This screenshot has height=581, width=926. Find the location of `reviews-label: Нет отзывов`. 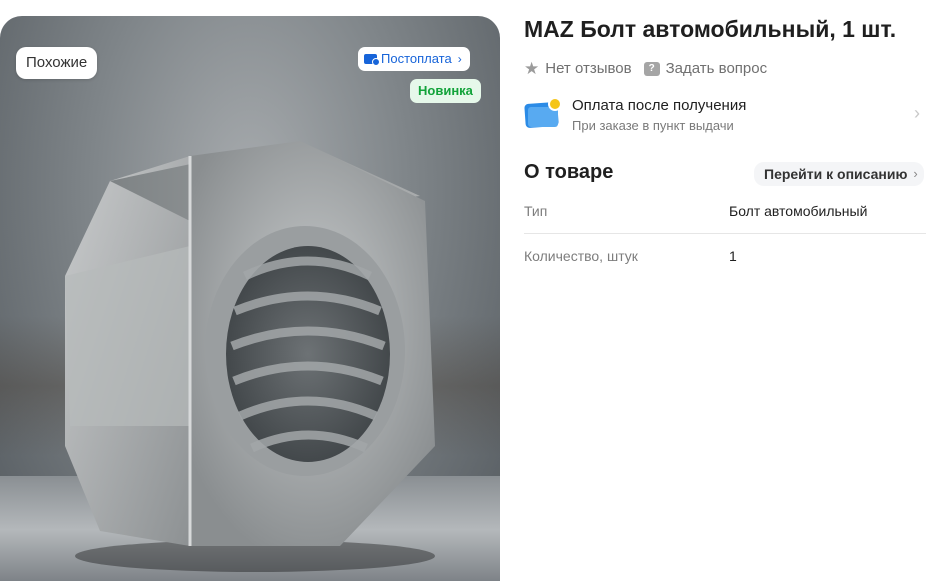

reviews-label: Нет отзывов is located at coordinates (588, 68).